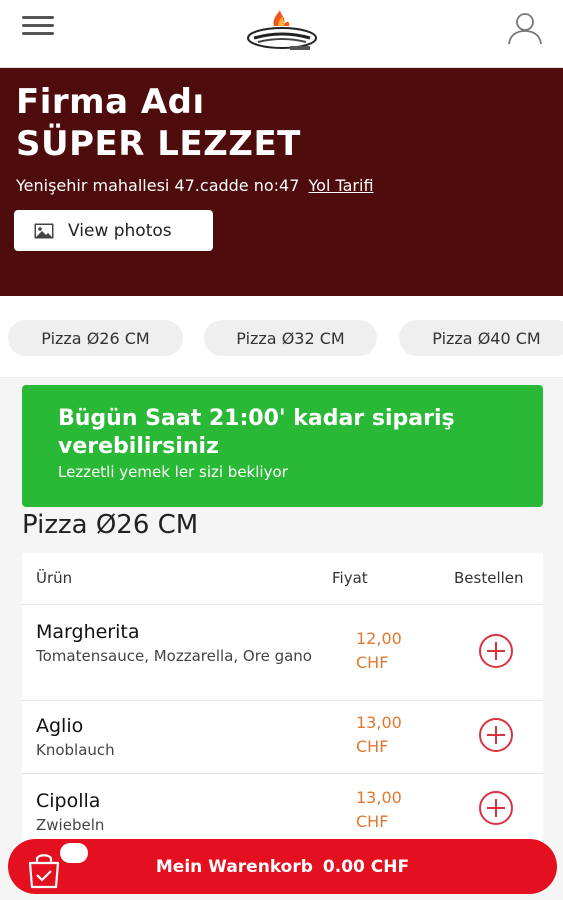 The image size is (563, 900). I want to click on view-photos-label: View photos, so click(120, 230).